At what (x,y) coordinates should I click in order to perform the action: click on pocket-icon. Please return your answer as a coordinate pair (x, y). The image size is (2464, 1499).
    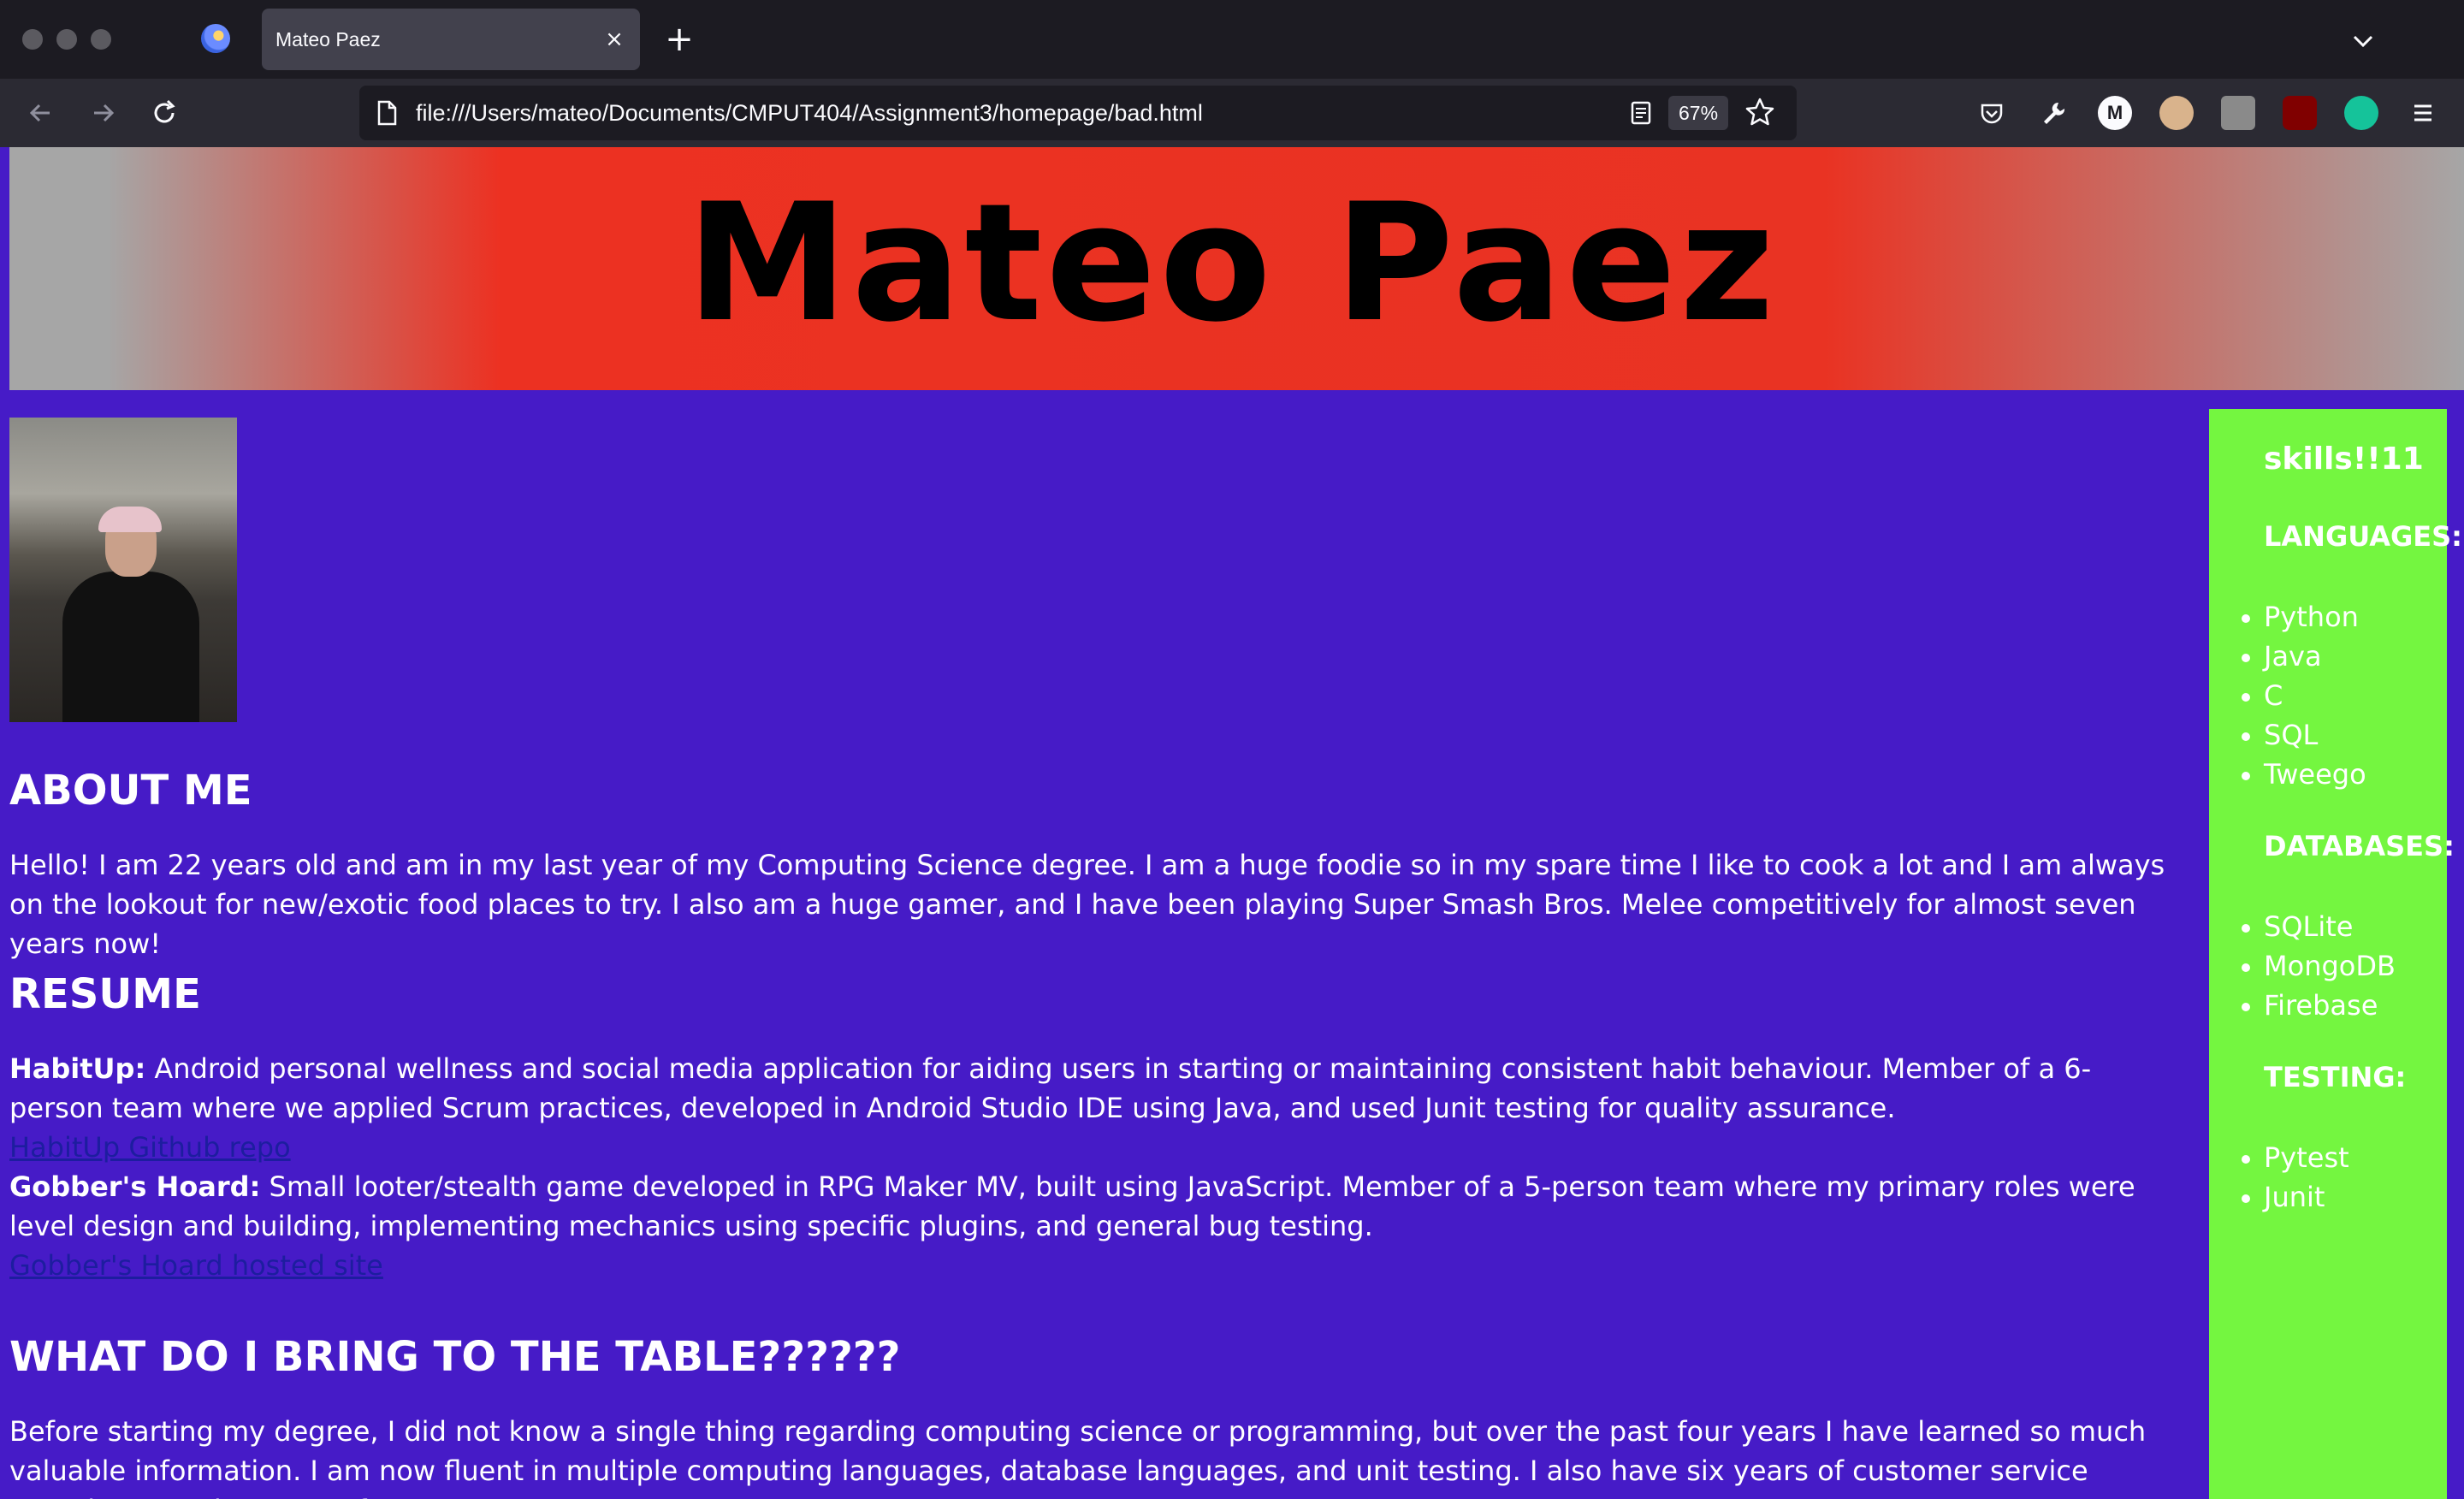
    Looking at the image, I should click on (1992, 113).